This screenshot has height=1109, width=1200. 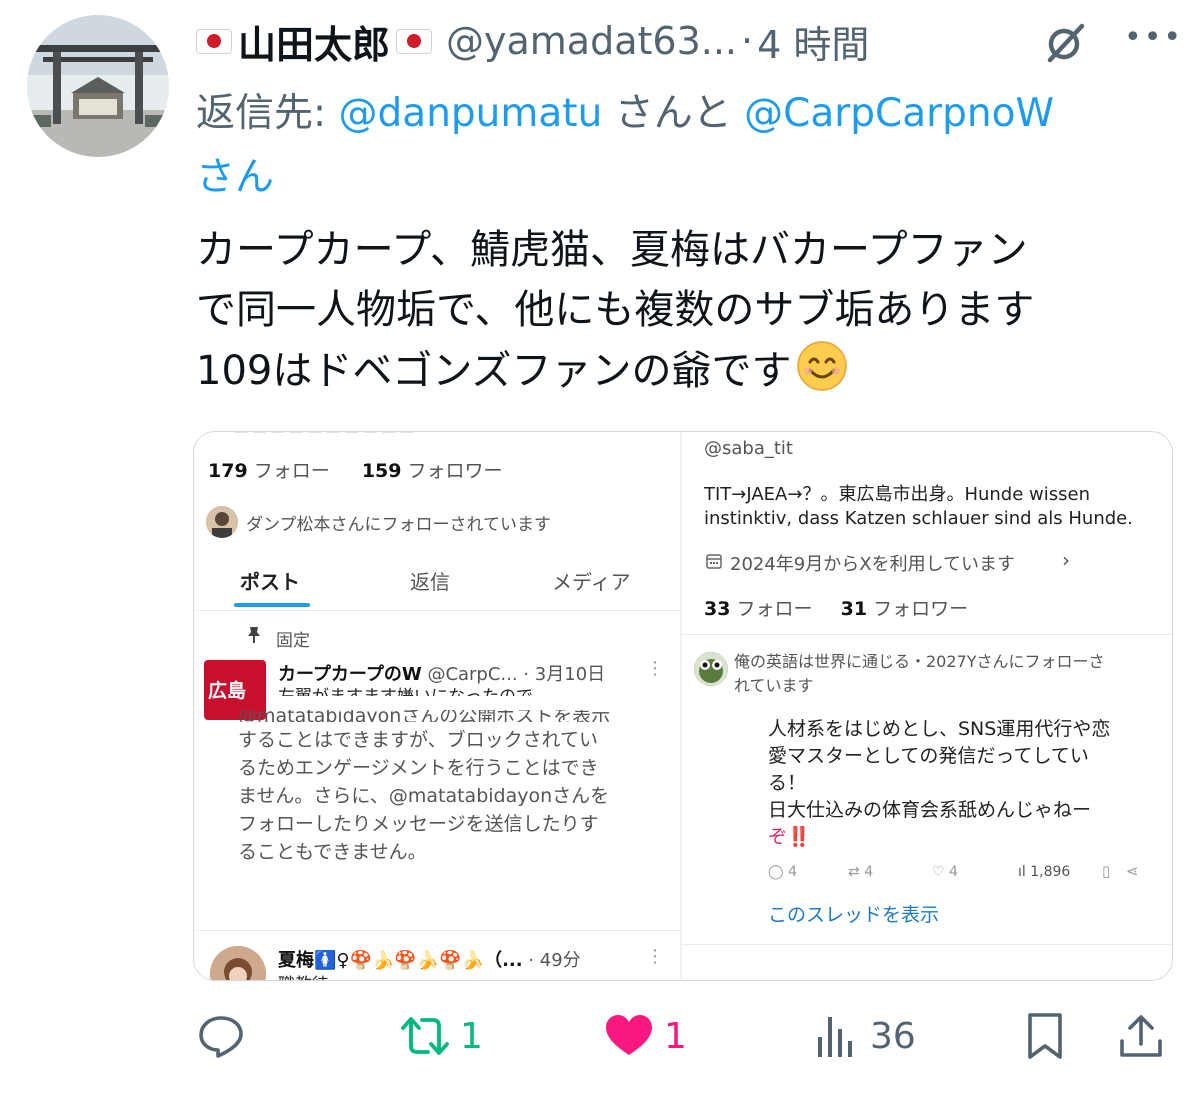 What do you see at coordinates (437, 930) in the screenshot?
I see `bottom-divider` at bounding box center [437, 930].